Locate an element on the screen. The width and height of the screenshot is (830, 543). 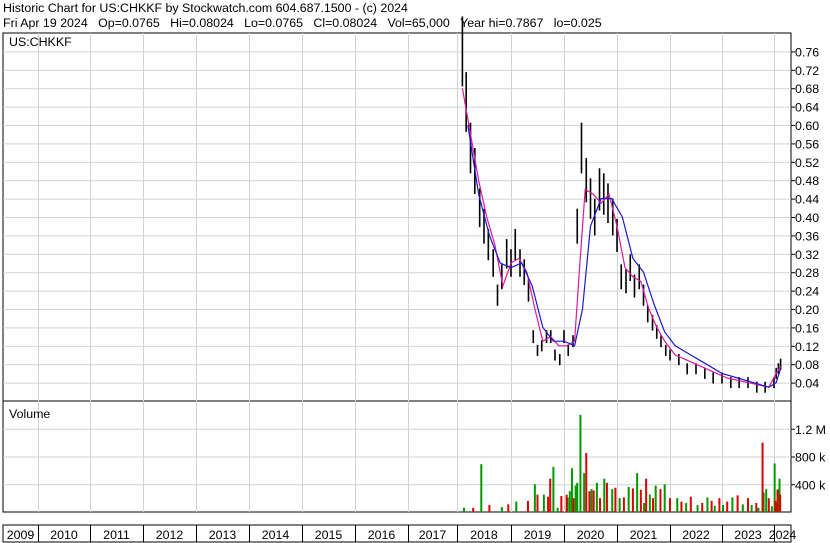
price-tick-label: 0.64 is located at coordinates (807, 108).